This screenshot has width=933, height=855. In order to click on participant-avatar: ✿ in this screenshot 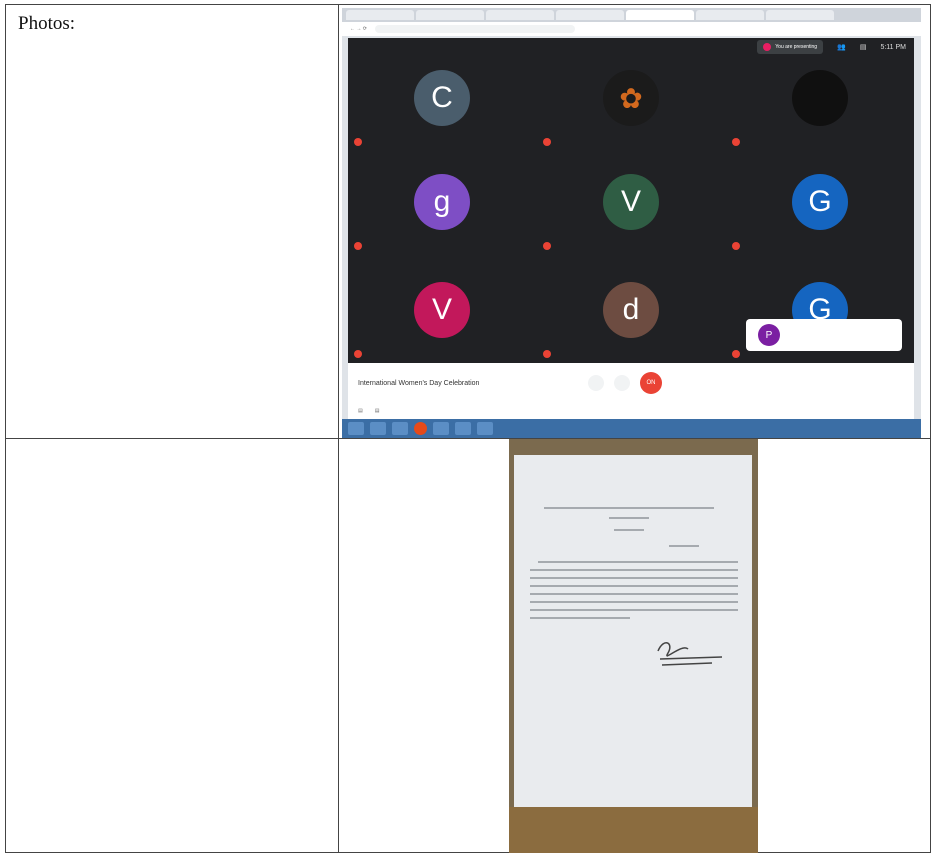, I will do `click(631, 98)`.